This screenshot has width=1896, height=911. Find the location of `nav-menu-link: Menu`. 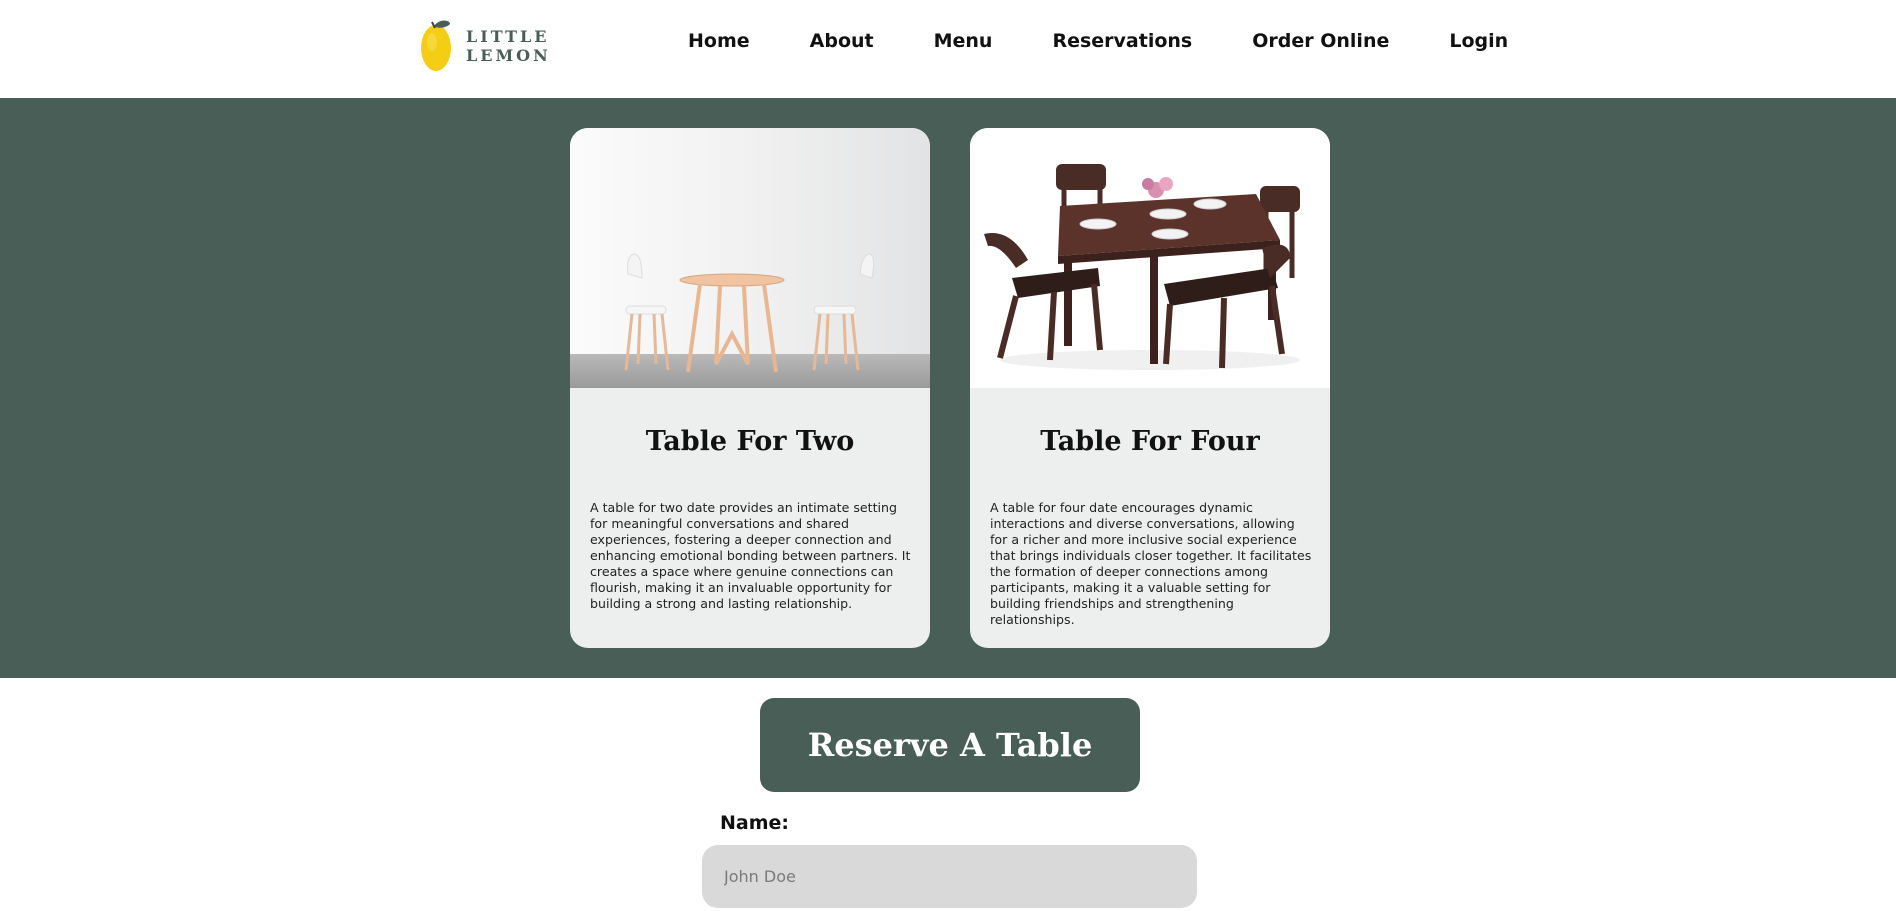

nav-menu-link: Menu is located at coordinates (963, 41).